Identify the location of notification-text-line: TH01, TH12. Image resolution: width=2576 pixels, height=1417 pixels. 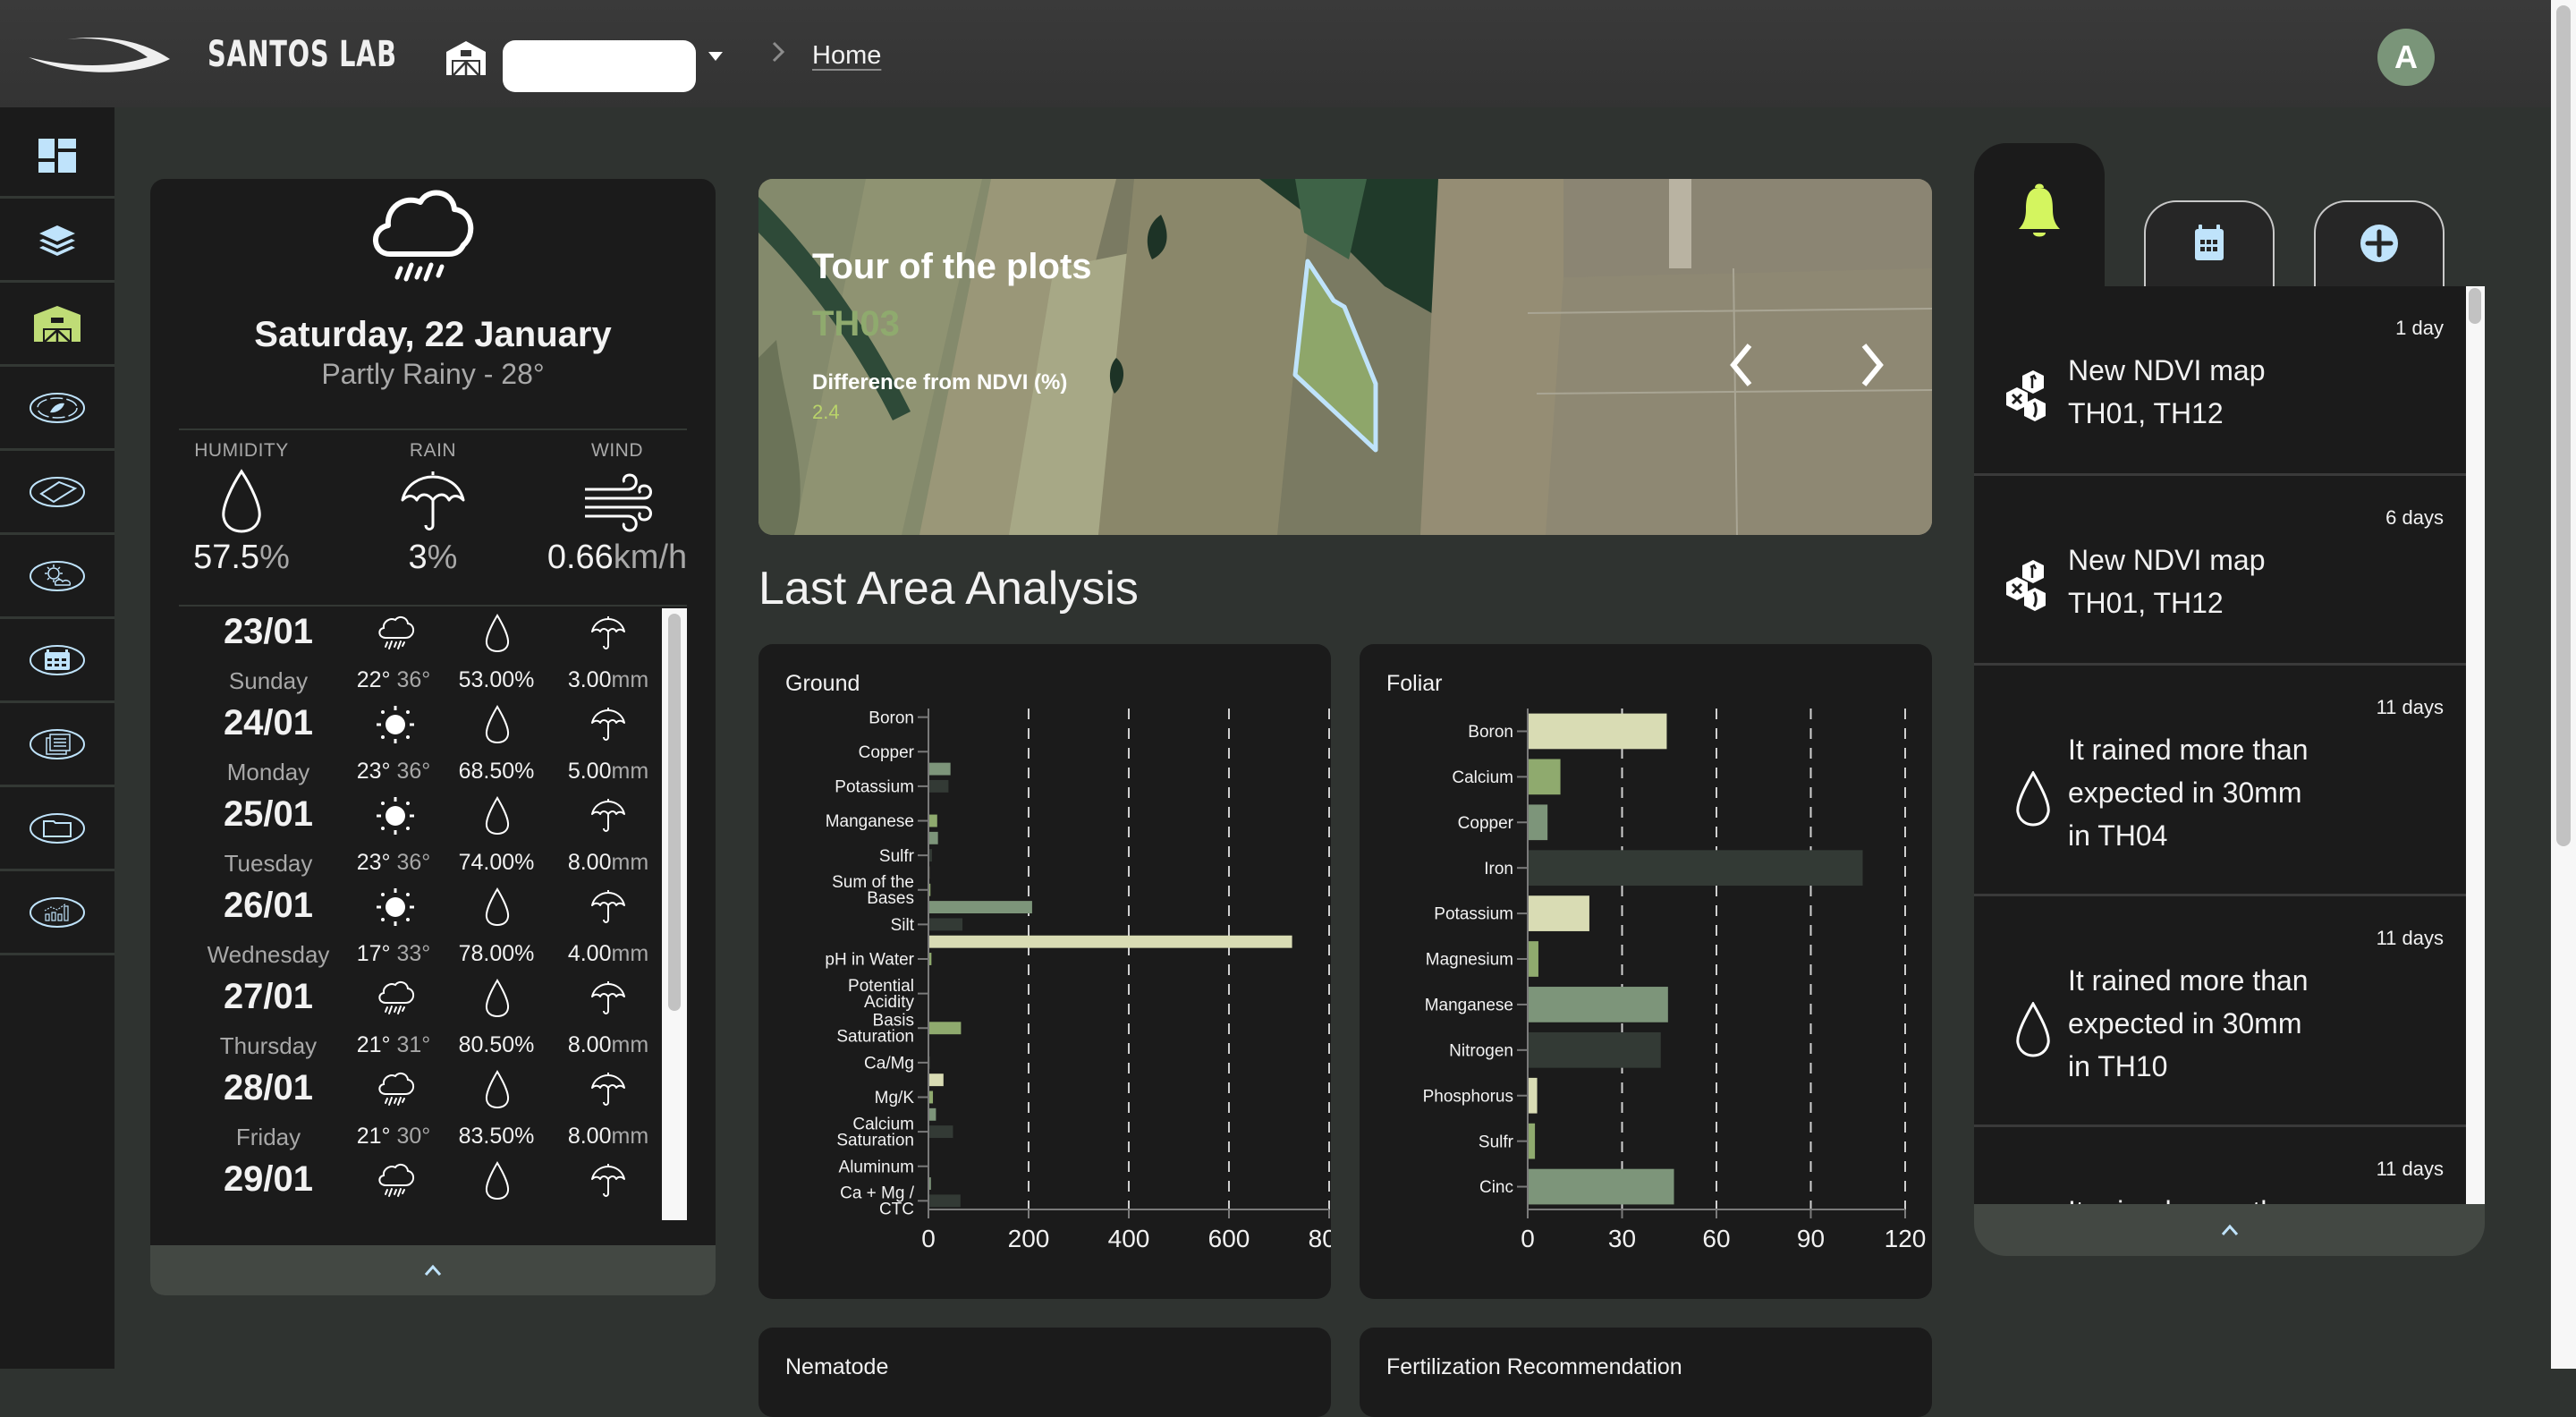
(2211, 602).